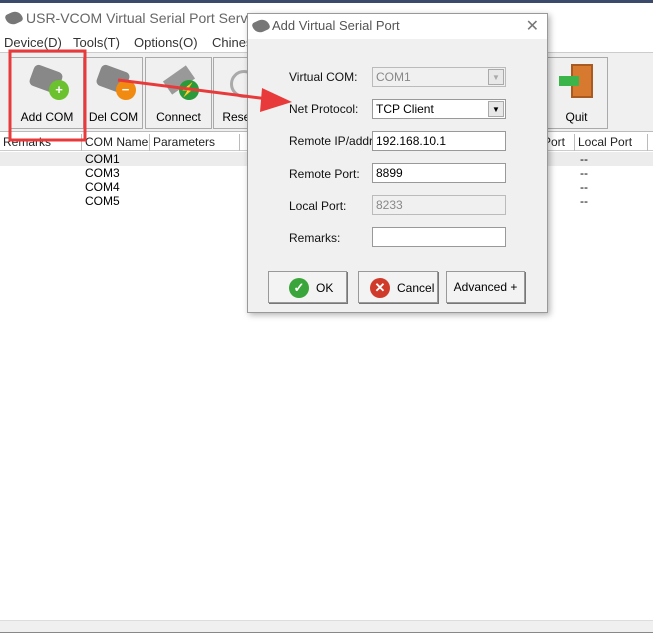 This screenshot has width=653, height=633. What do you see at coordinates (47, 95) in the screenshot?
I see `annotation-highlight-box` at bounding box center [47, 95].